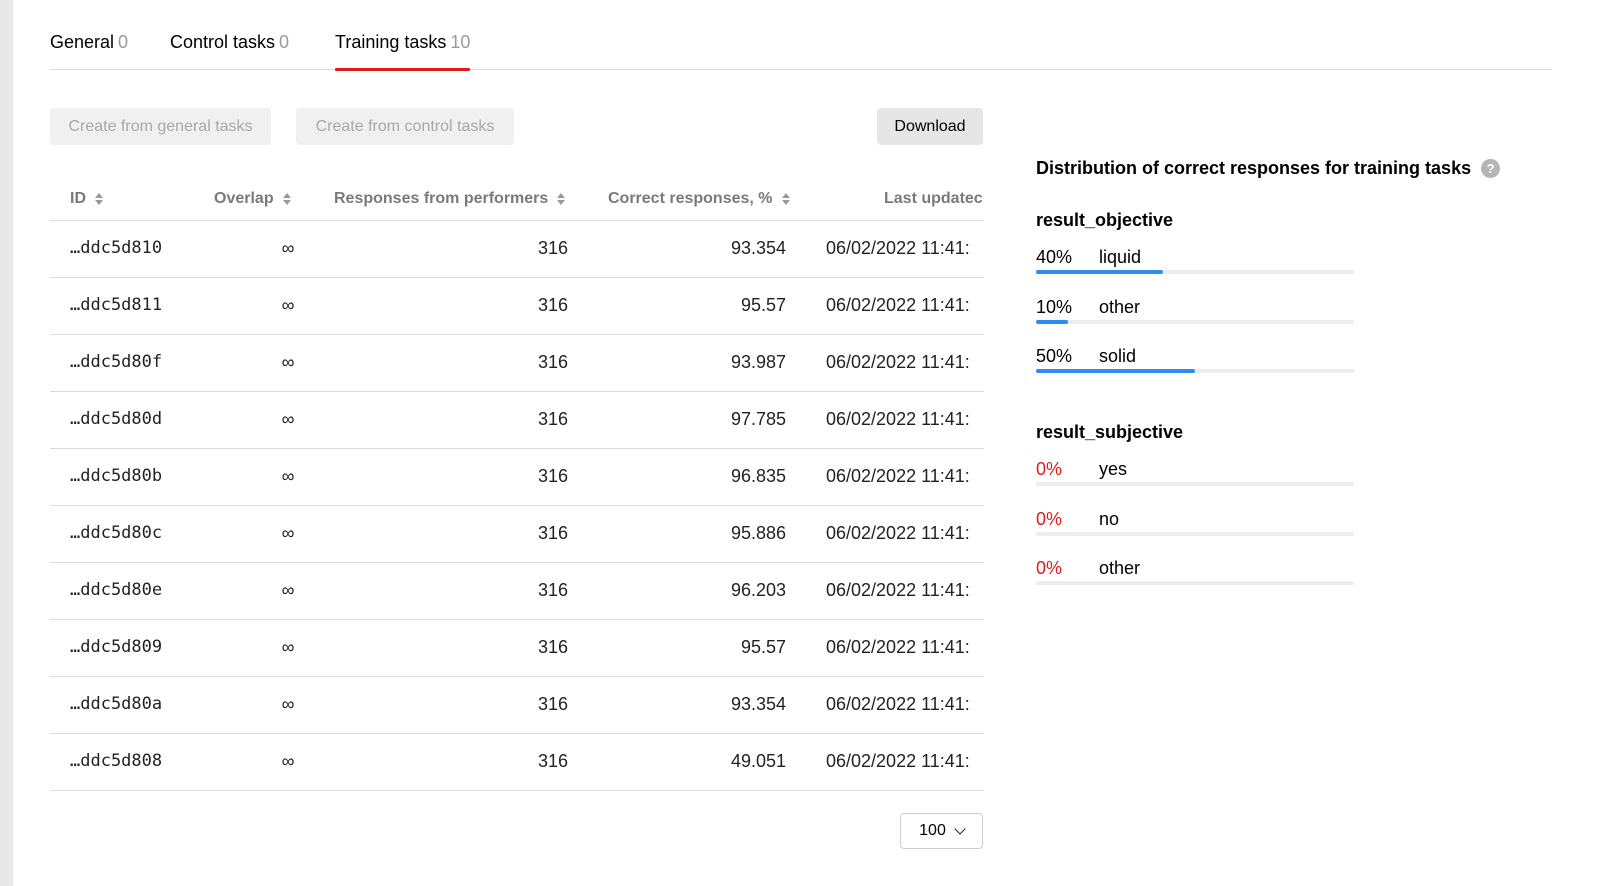 Image resolution: width=1600 pixels, height=886 pixels. What do you see at coordinates (284, 42) in the screenshot?
I see `tab-control-tasks-count: 0` at bounding box center [284, 42].